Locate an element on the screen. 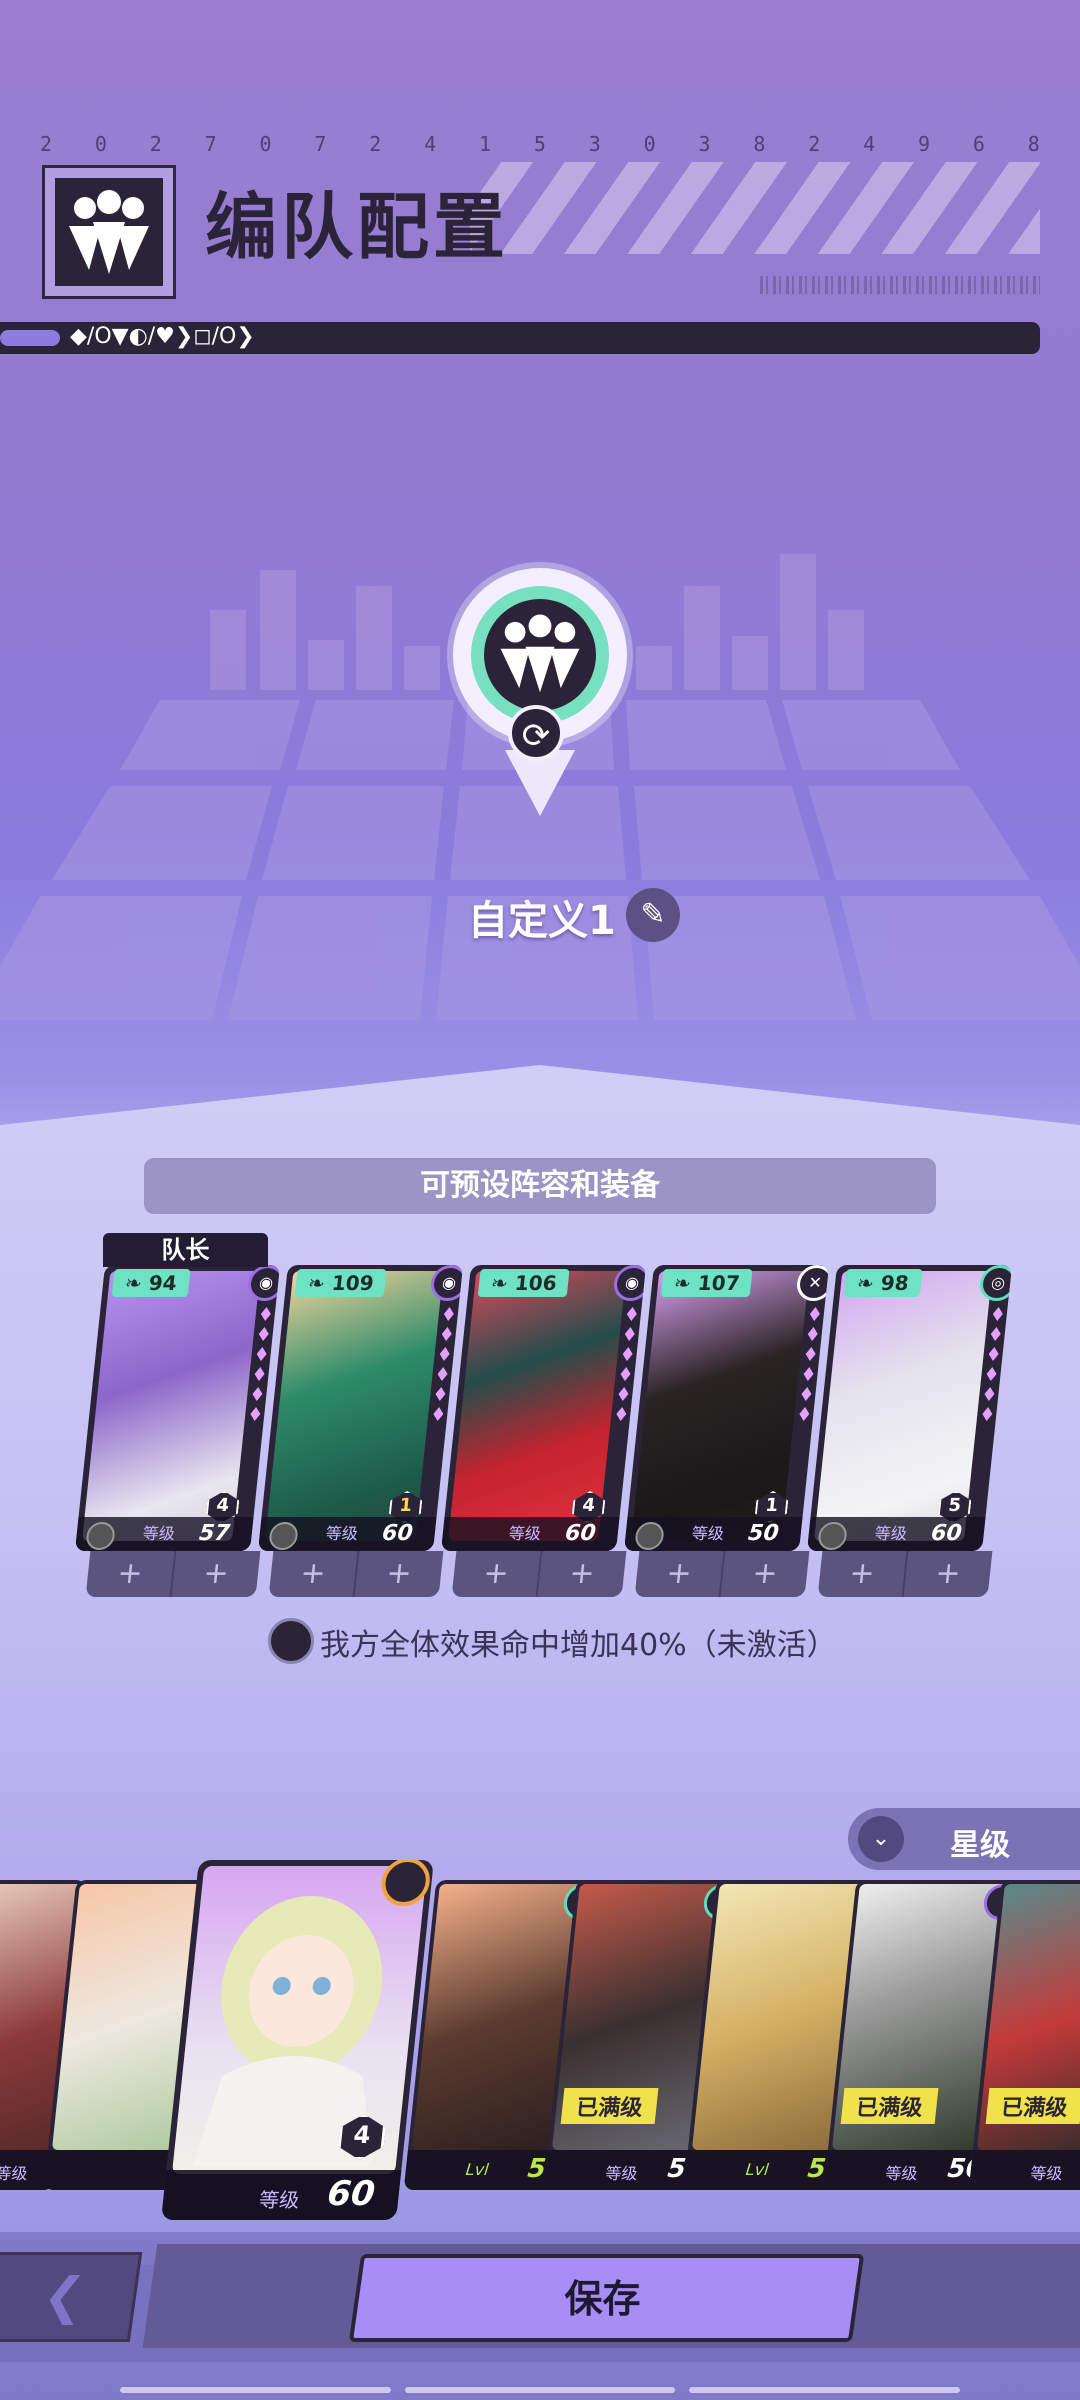  glyph-strip: ◆/O▼◐/♥❯◻/O❯ is located at coordinates (162, 336).